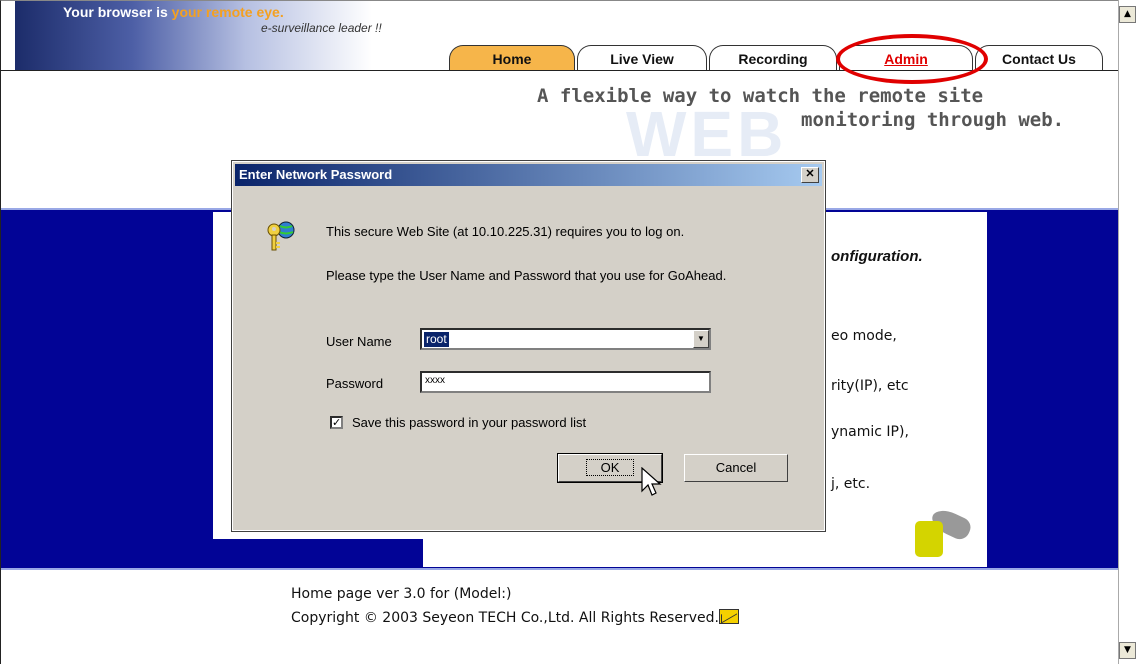 The height and width of the screenshot is (664, 1136). What do you see at coordinates (810, 175) in the screenshot?
I see `close-icon: ✕` at bounding box center [810, 175].